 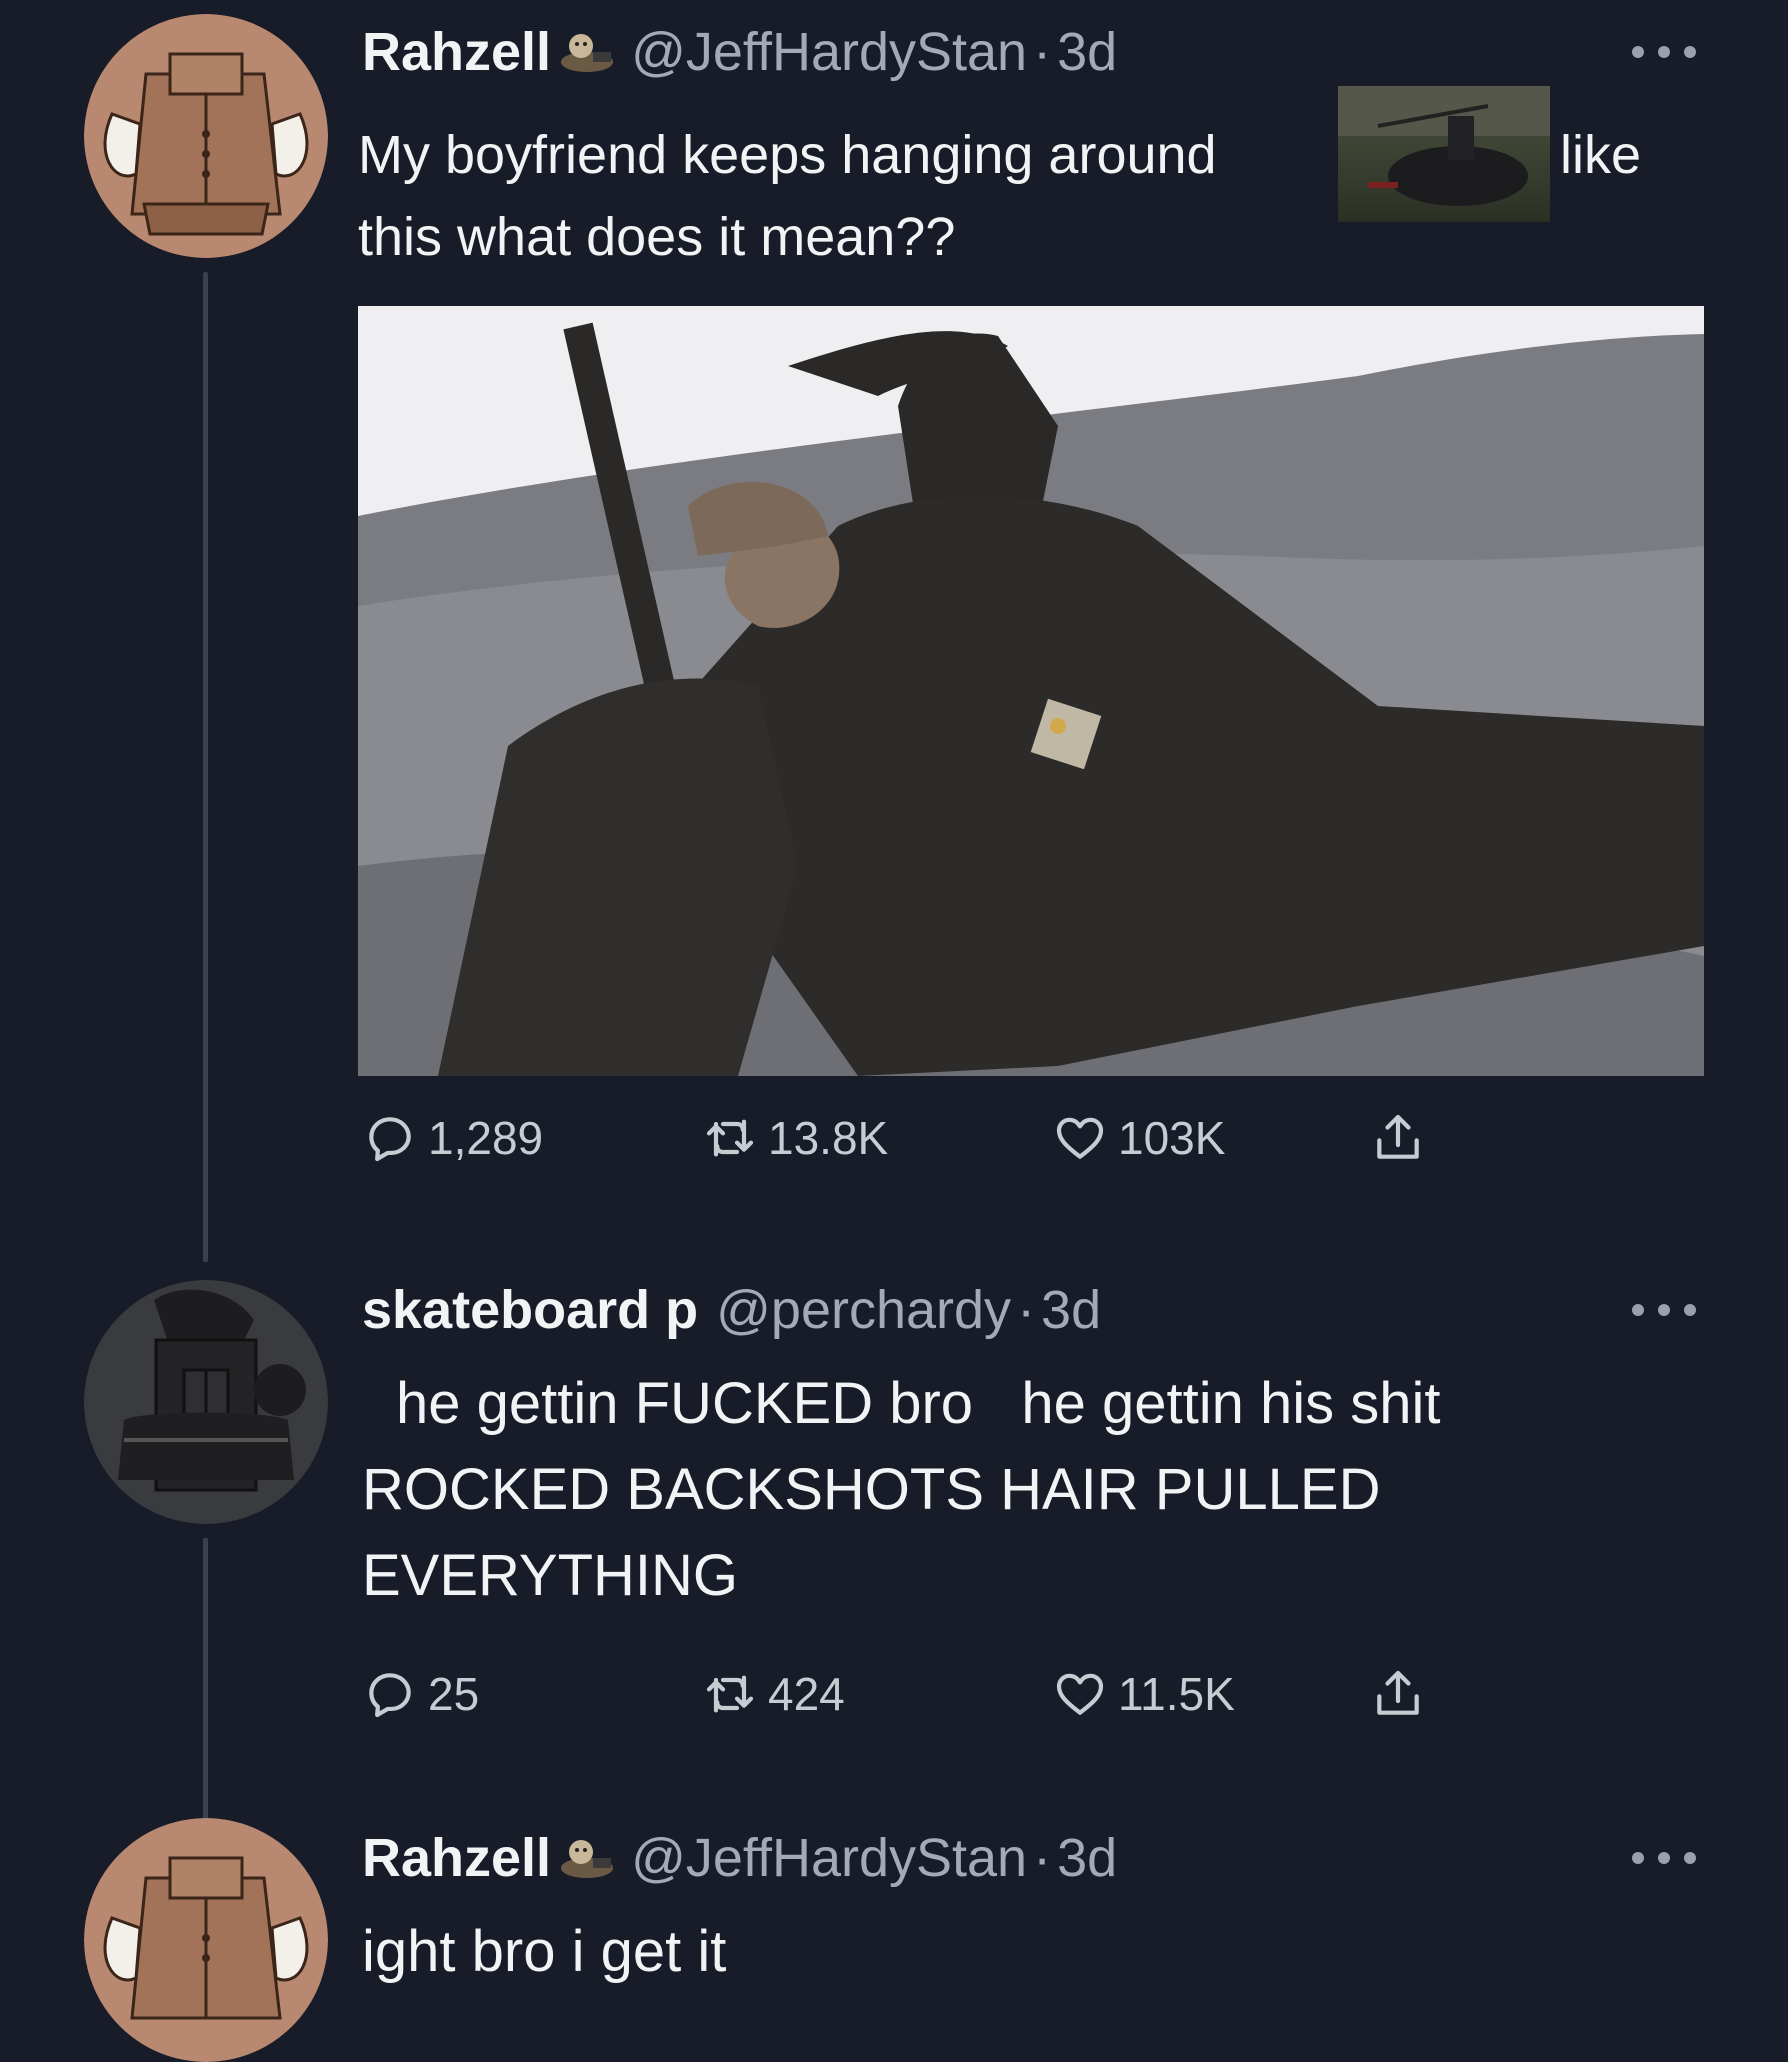 What do you see at coordinates (532, 1694) in the screenshot?
I see `reply-button: 25` at bounding box center [532, 1694].